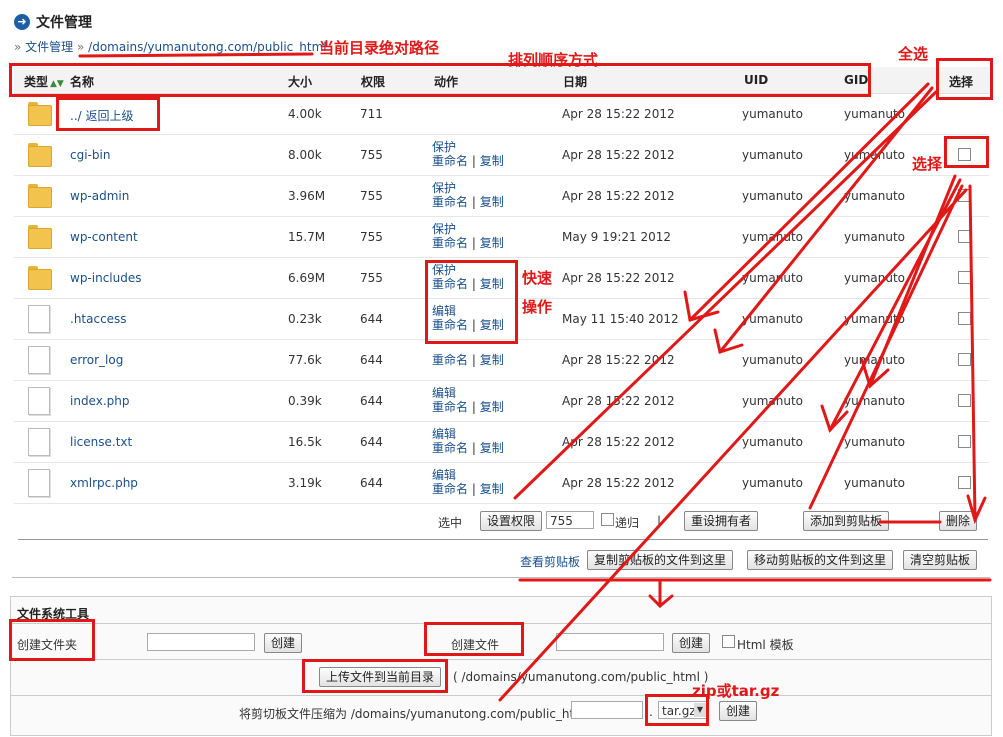 Image resolution: width=1003 pixels, height=737 pixels. What do you see at coordinates (440, 80) in the screenshot?
I see `annotation-header-box` at bounding box center [440, 80].